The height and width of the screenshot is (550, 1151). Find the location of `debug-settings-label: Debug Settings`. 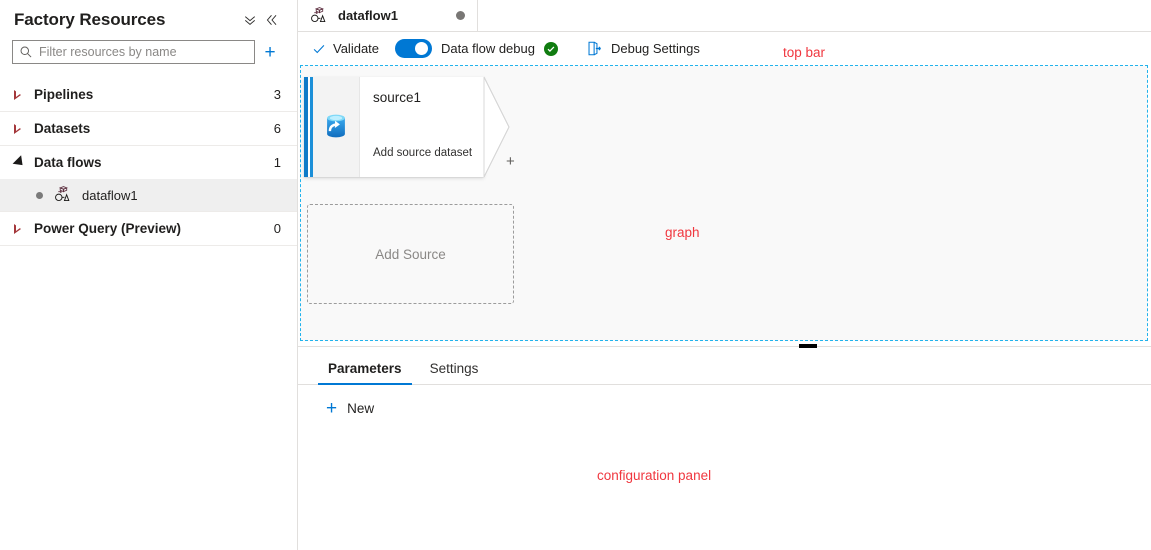

debug-settings-label: Debug Settings is located at coordinates (655, 48).